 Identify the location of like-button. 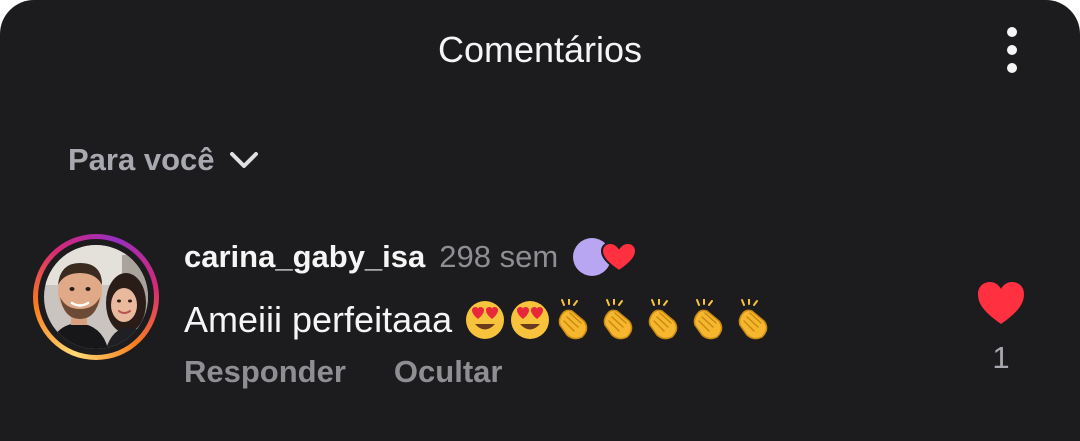
(1001, 303).